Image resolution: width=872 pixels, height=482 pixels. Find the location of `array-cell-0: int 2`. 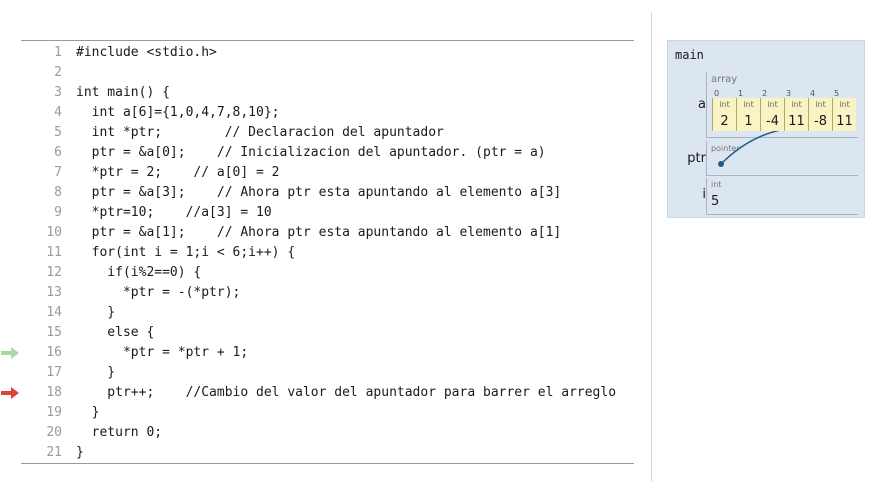

array-cell-0: int 2 is located at coordinates (724, 114).